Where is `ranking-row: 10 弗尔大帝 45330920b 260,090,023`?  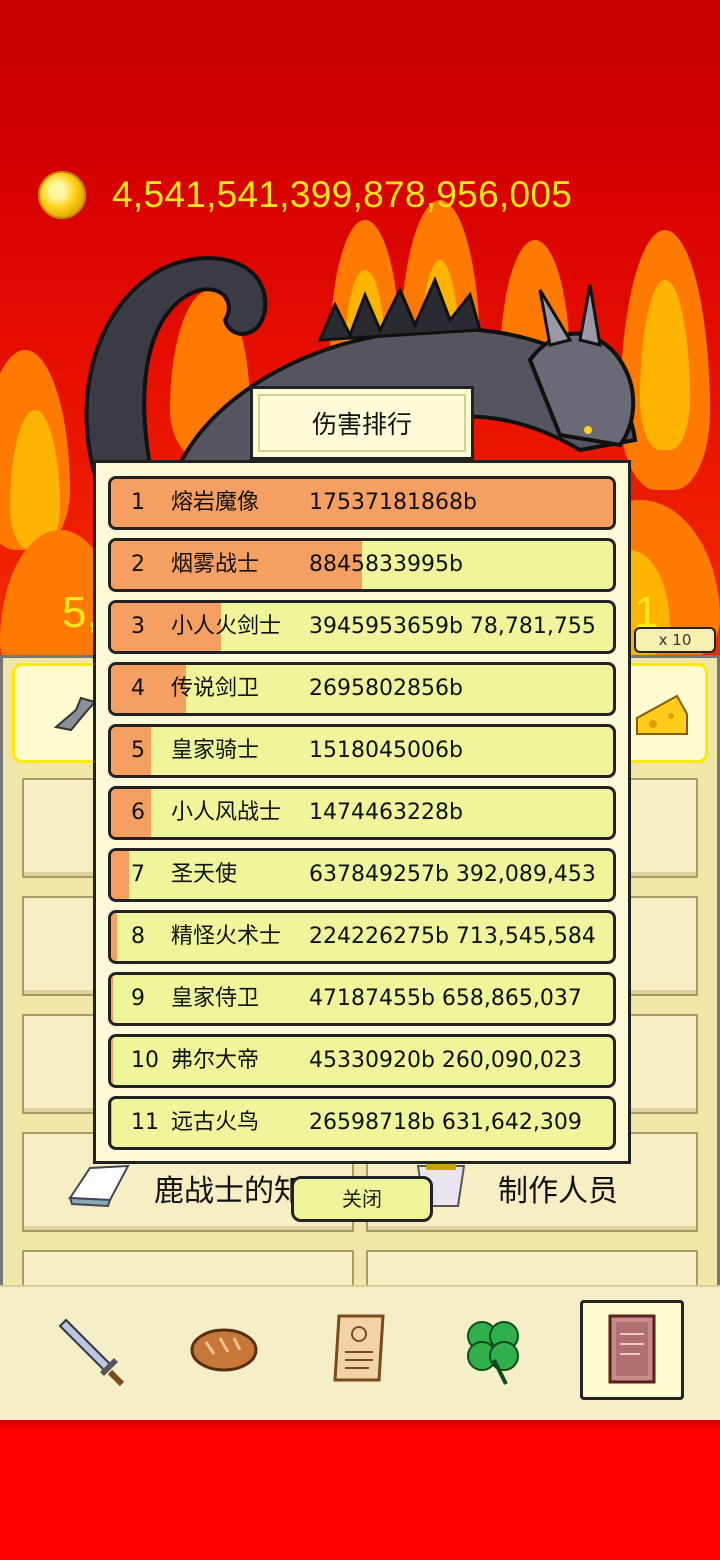
ranking-row: 10 弗尔大帝 45330920b 260,090,023 is located at coordinates (362, 1061).